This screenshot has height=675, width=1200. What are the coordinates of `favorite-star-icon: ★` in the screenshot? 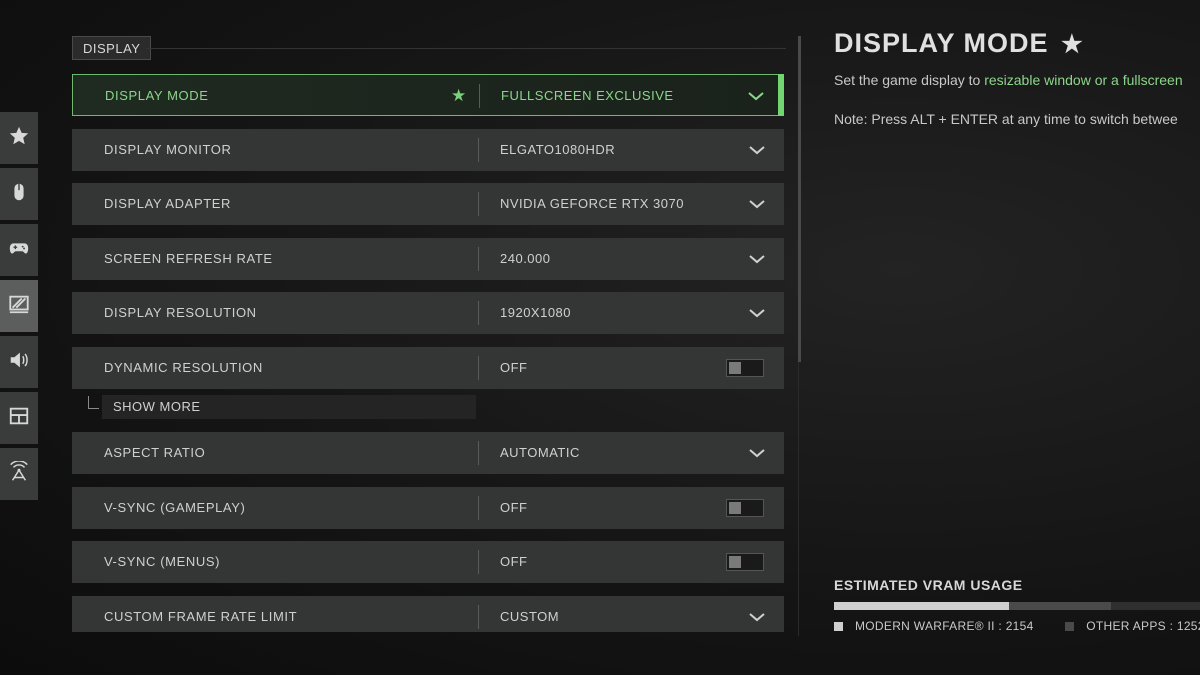 It's located at (458, 96).